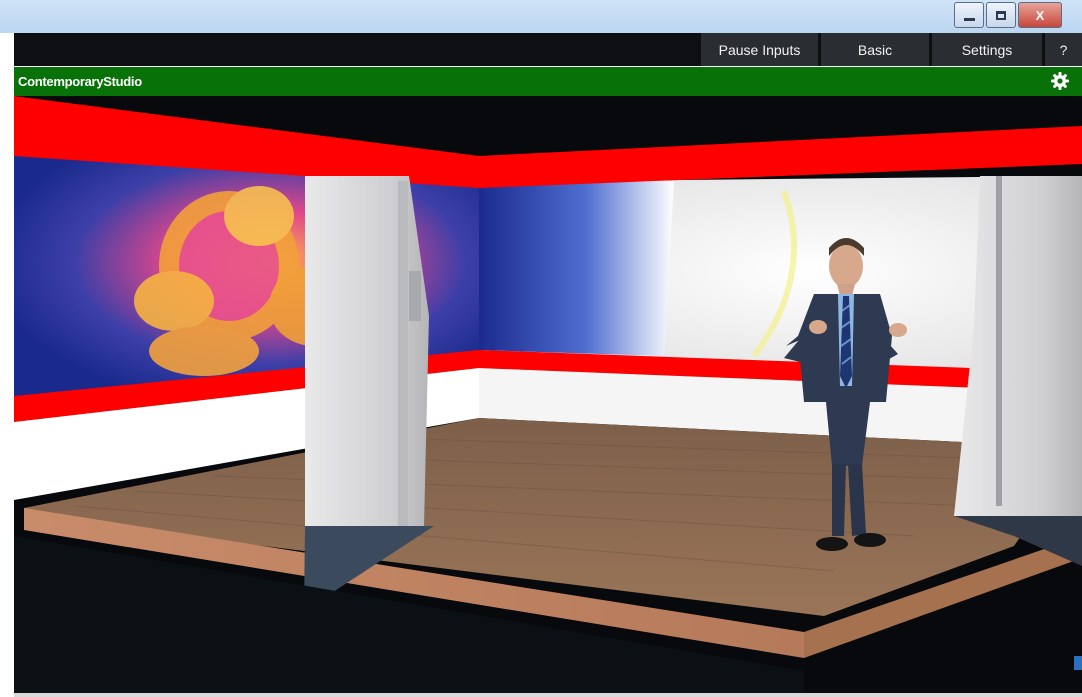 The image size is (1082, 697). Describe the element at coordinates (986, 49) in the screenshot. I see `settings-button: Settings` at that location.